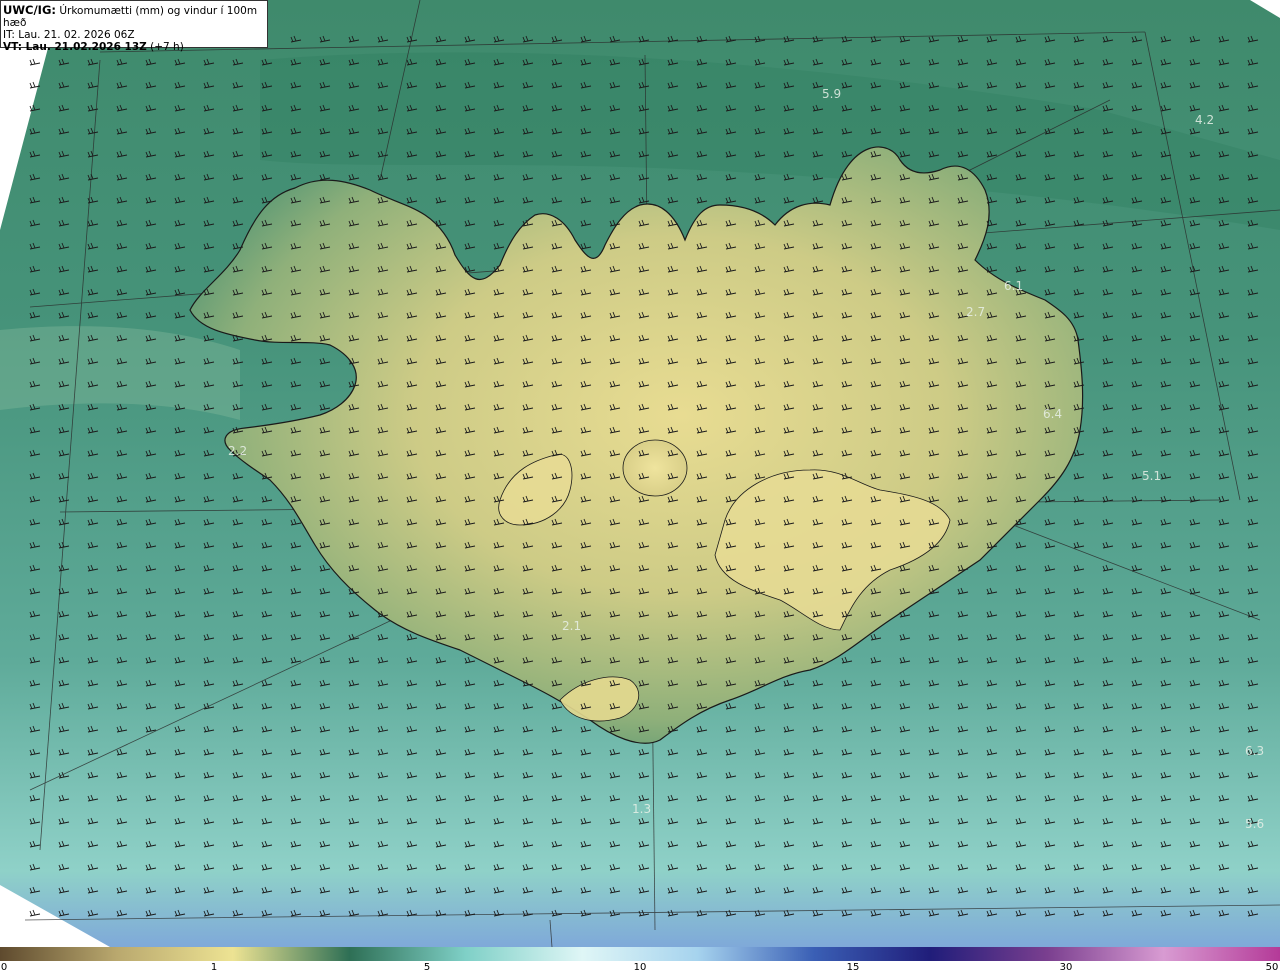 This screenshot has height=978, width=1280. What do you see at coordinates (975, 312) in the screenshot?
I see `value-label: 2.7` at bounding box center [975, 312].